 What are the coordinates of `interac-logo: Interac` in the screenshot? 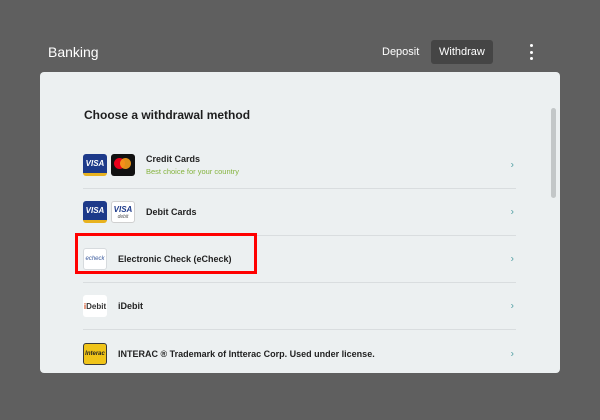 It's located at (95, 353).